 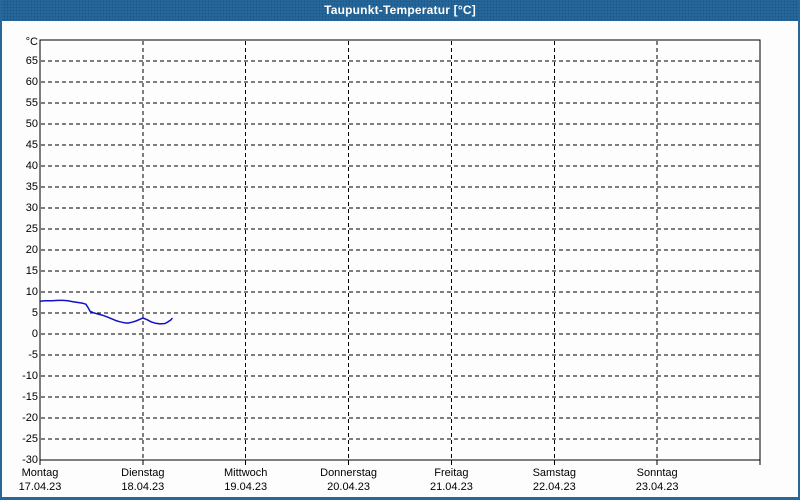 I want to click on x-date-label: 20.04.23, so click(x=348, y=487).